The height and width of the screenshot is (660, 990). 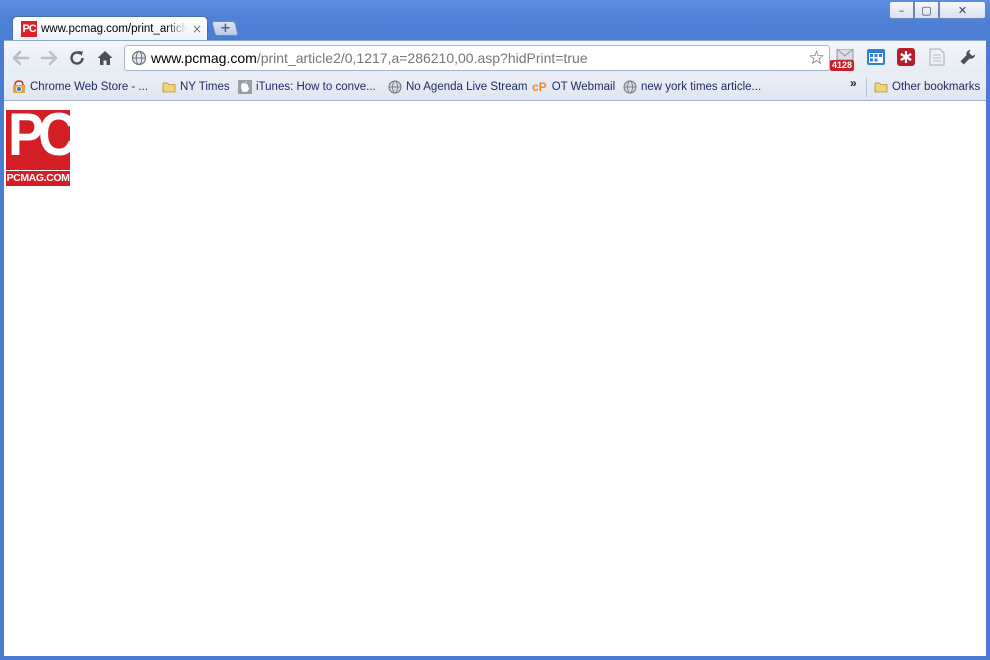 I want to click on window-controls: – ▢ ✕, so click(x=937, y=10).